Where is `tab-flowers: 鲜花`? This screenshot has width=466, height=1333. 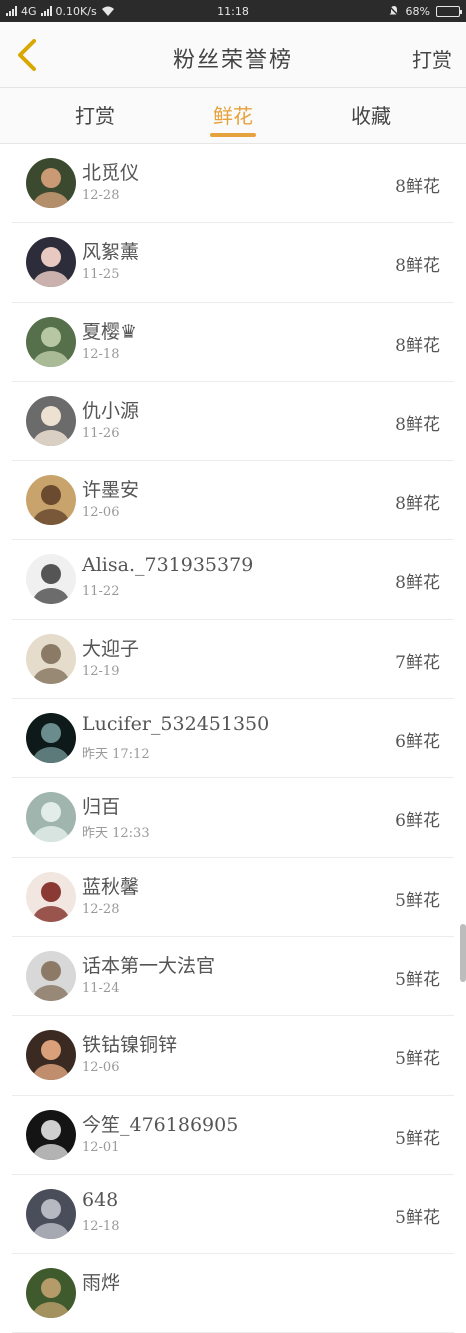
tab-flowers: 鲜花 is located at coordinates (233, 114).